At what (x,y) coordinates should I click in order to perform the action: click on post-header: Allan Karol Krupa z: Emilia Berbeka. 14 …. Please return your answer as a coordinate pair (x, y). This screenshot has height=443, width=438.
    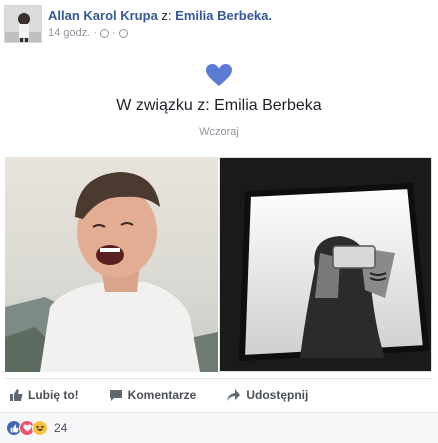
    Looking at the image, I should click on (219, 24).